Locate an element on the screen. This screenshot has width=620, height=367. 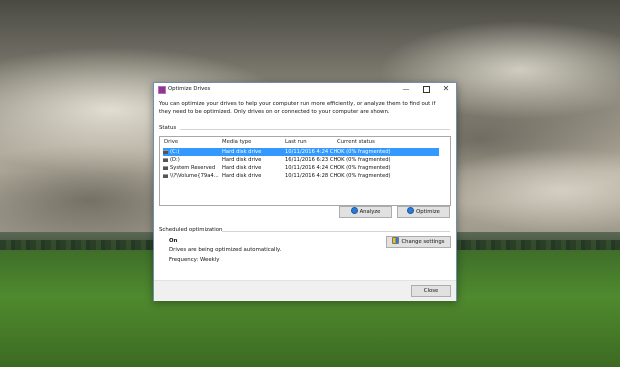
schedule-state: On is located at coordinates (173, 241).